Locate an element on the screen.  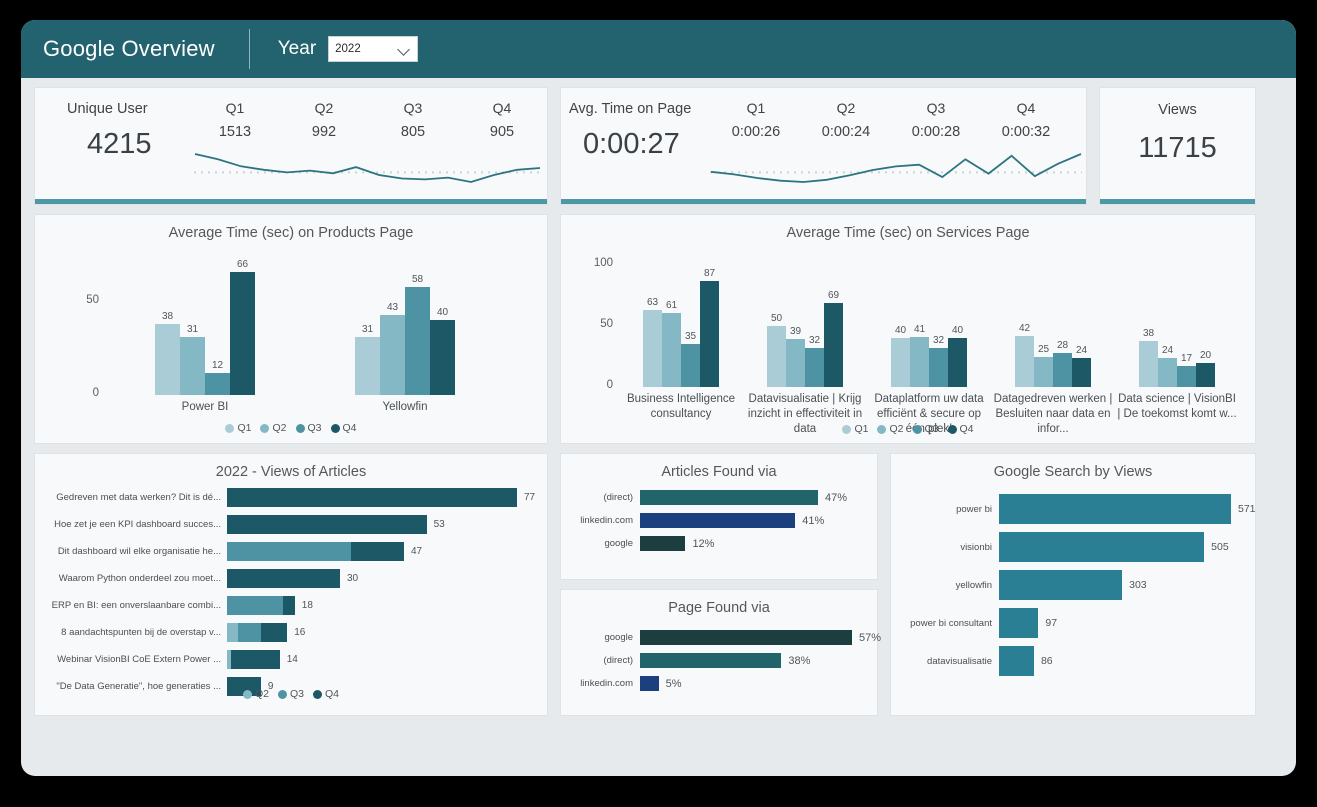
google-search-by-views-bar-fill is located at coordinates (1102, 547).